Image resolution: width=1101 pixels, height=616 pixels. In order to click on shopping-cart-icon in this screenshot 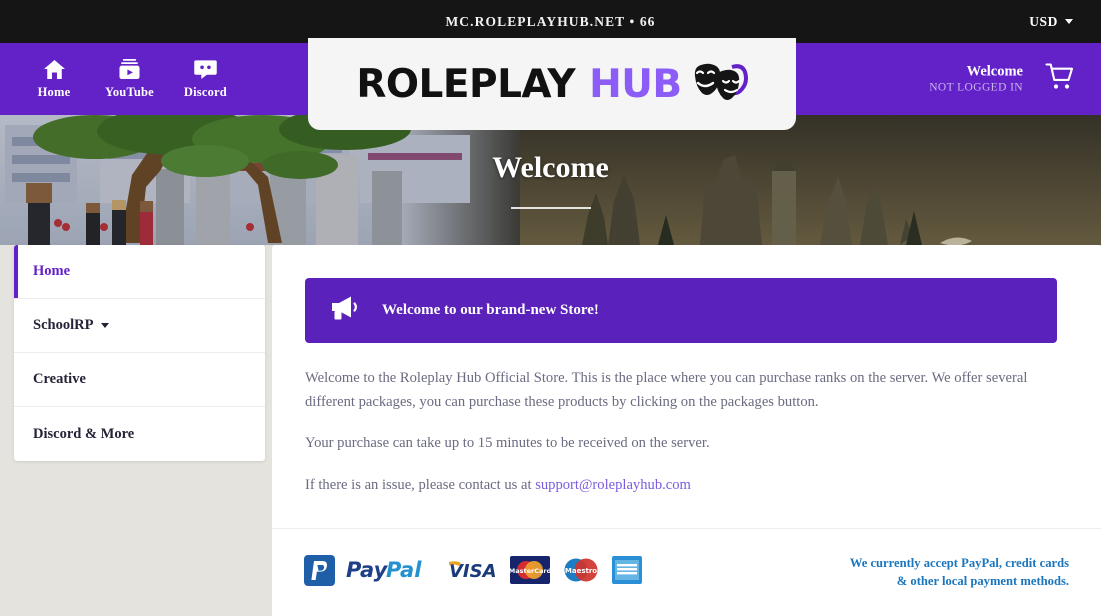, I will do `click(1060, 79)`.